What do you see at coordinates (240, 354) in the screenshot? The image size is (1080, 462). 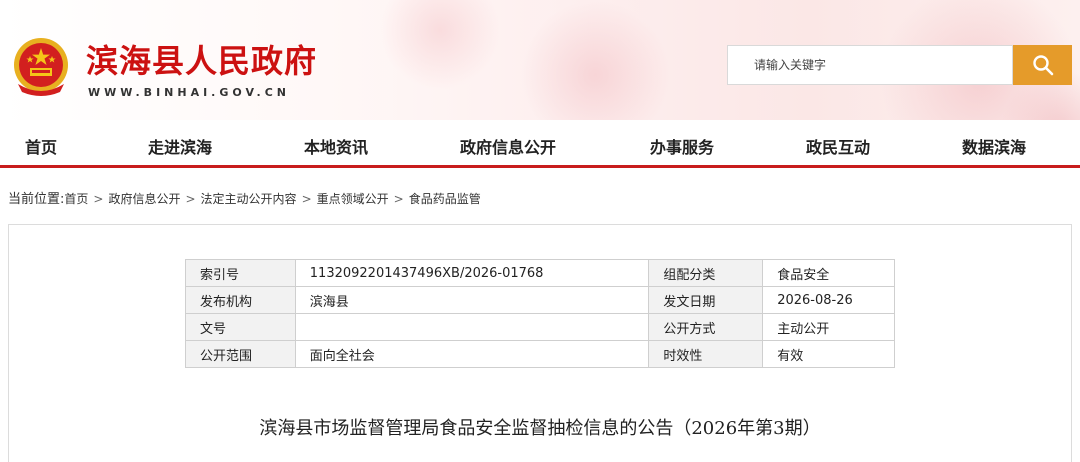 I see `meta-label-scope: 公开范围` at bounding box center [240, 354].